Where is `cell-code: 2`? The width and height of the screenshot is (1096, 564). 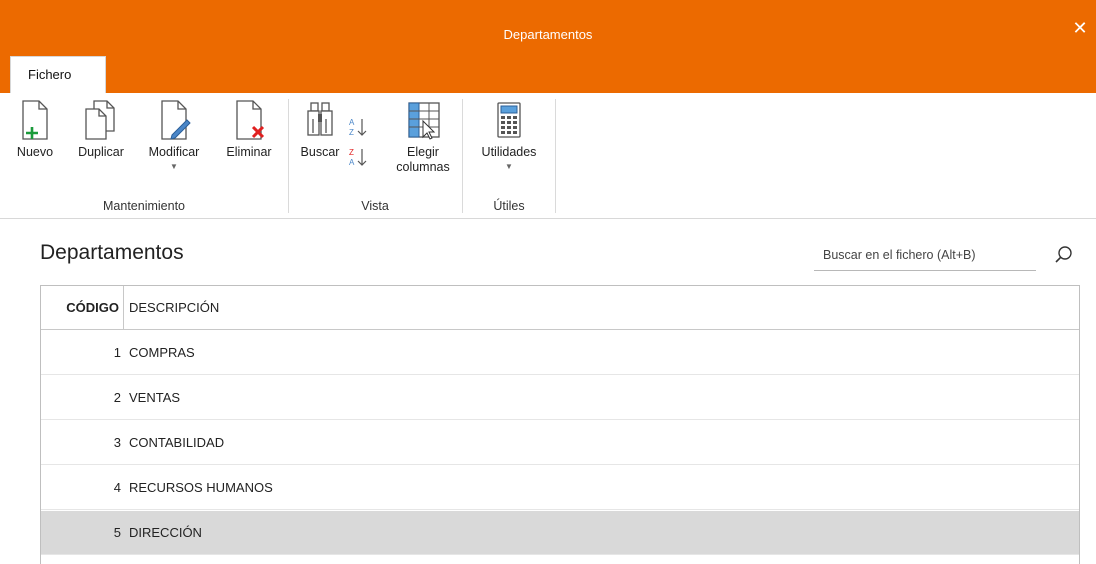
cell-code: 2 is located at coordinates (117, 397).